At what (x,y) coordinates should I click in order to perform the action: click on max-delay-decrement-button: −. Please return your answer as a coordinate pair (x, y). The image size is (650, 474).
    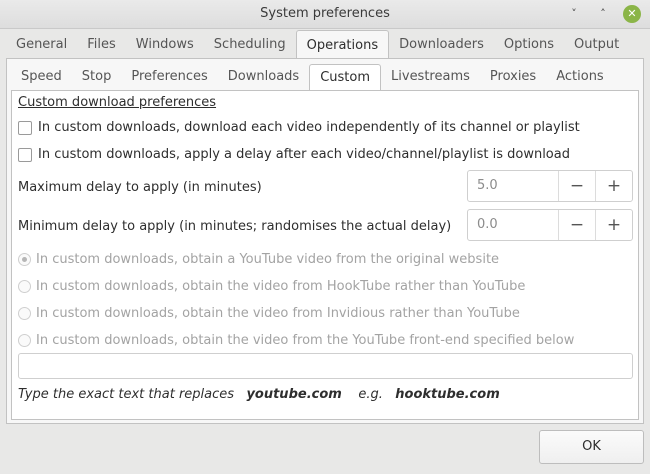
    Looking at the image, I should click on (576, 186).